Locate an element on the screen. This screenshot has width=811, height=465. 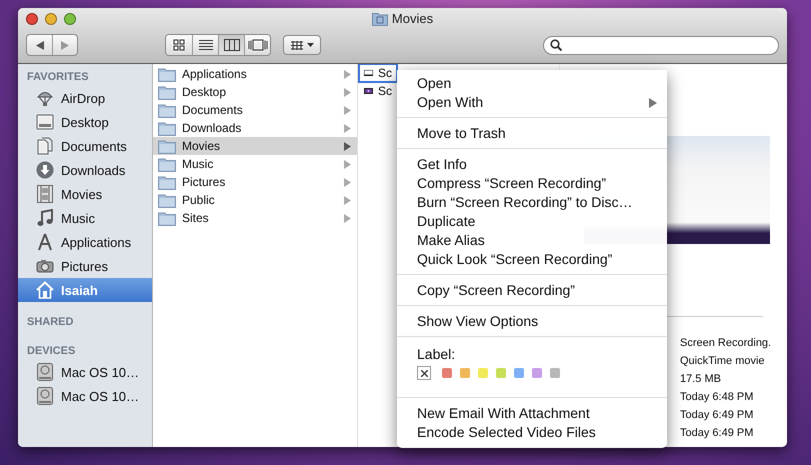
menu-item: Compress “Screen Recording” is located at coordinates (532, 183).